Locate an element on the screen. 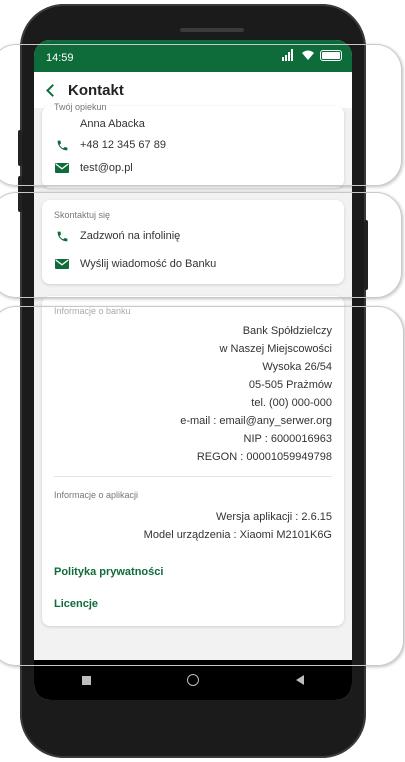  back-triangle-icon is located at coordinates (299, 680).